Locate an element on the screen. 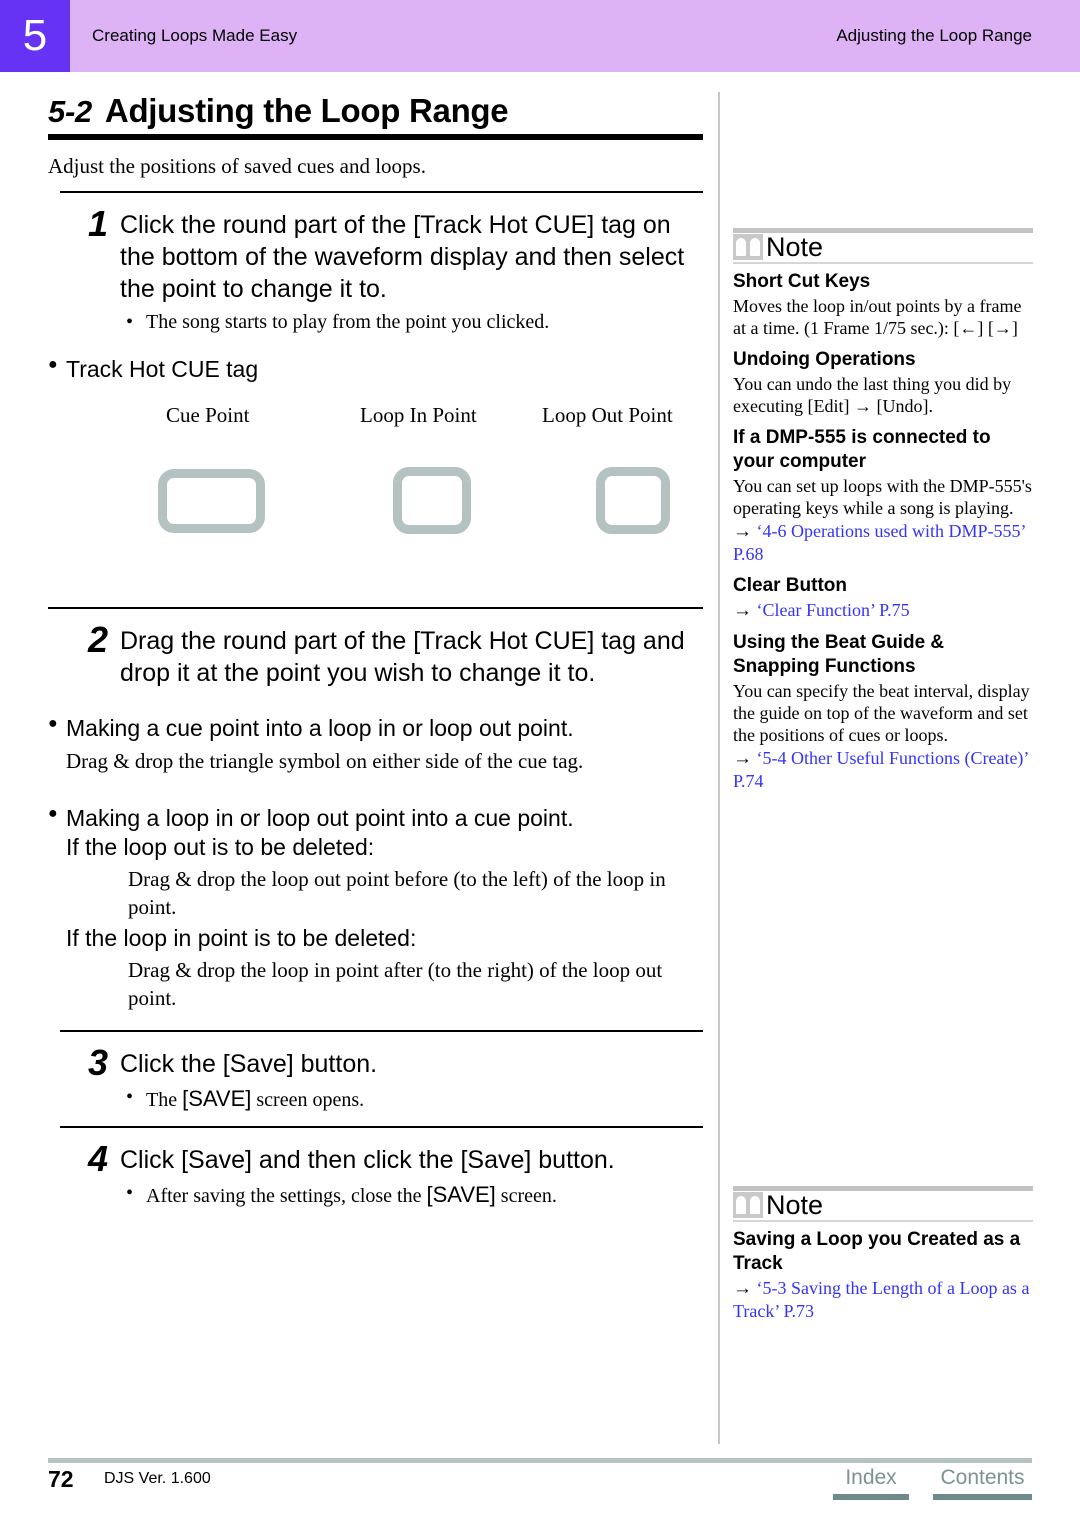 The image size is (1080, 1529). step-3-number: 3 is located at coordinates (98, 1062).